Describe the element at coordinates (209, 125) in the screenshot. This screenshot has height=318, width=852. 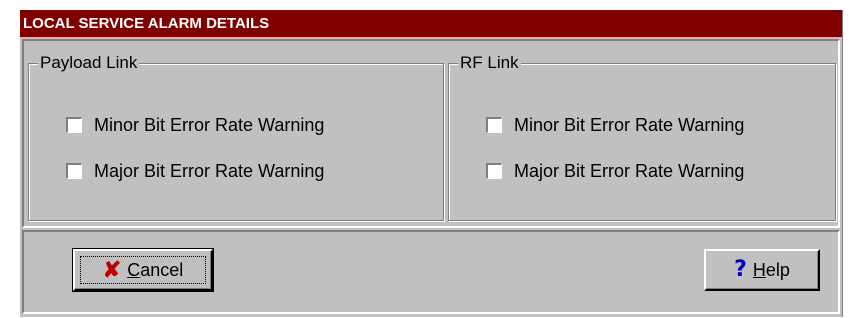
I see `payload-minor-ber-warning-label: Minor Bit Error Rate Warning` at that location.